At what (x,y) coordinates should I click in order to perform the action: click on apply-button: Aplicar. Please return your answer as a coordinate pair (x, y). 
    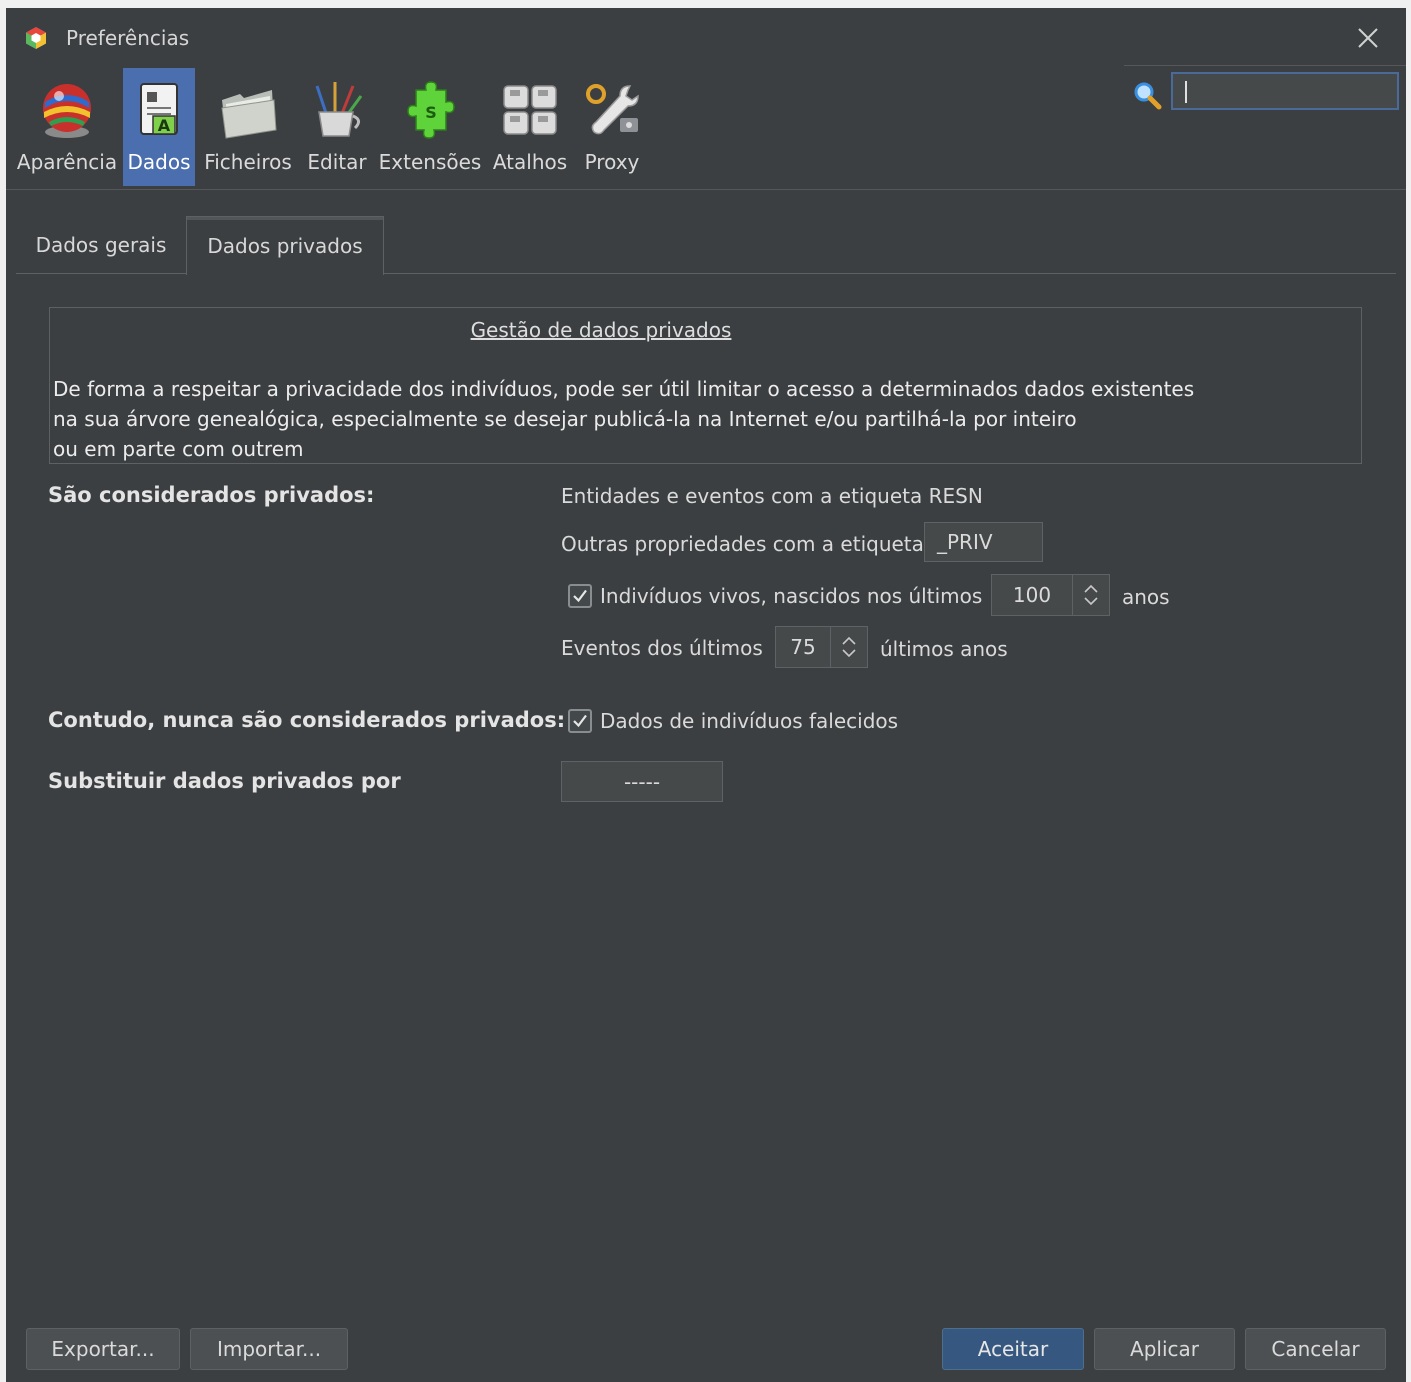
    Looking at the image, I should click on (1164, 1349).